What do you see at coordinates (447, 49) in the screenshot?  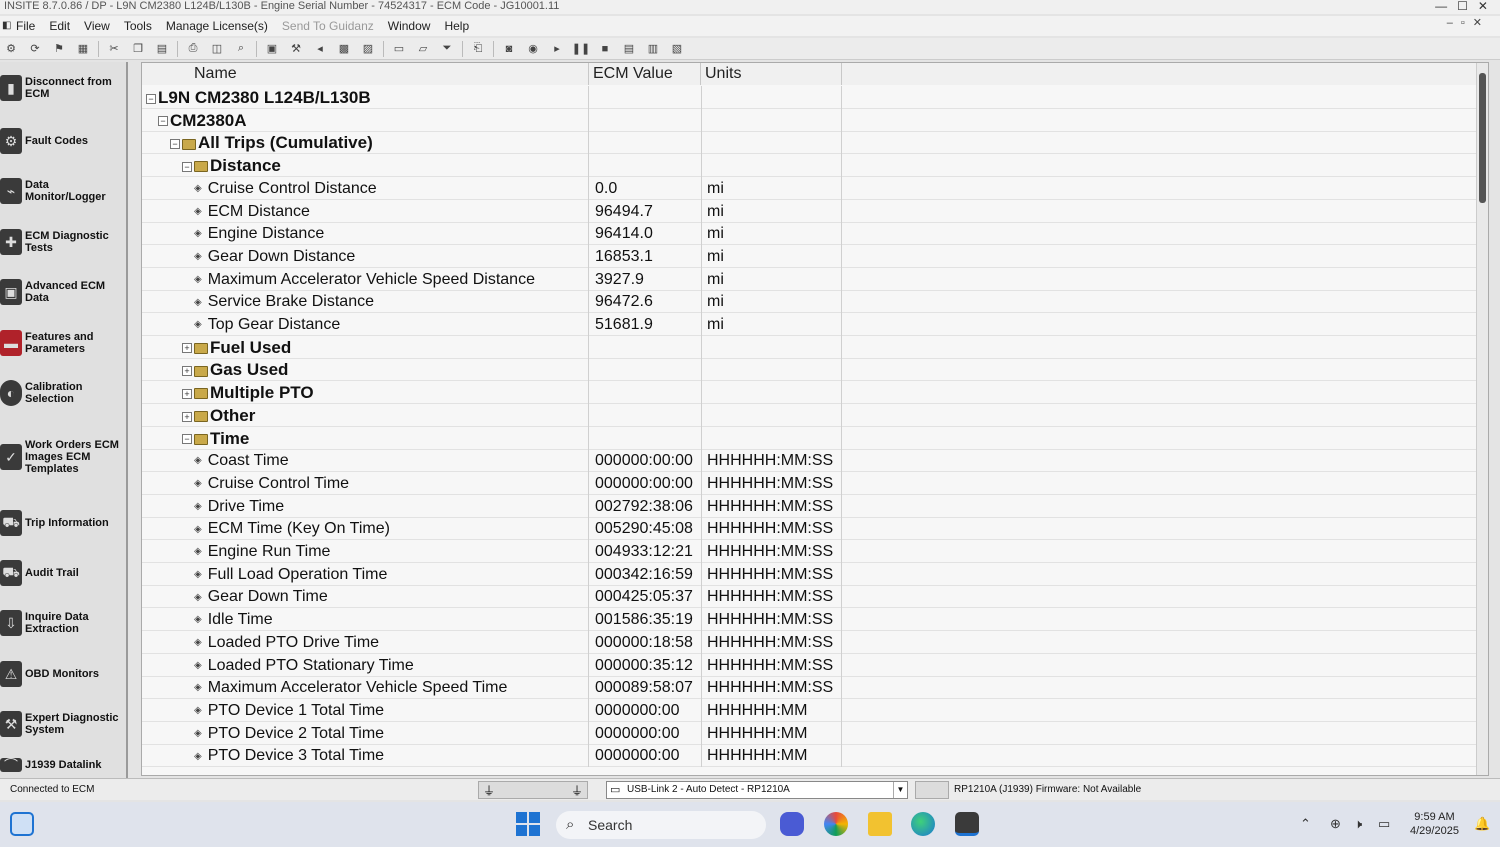 I see `filter-icon: ⏷` at bounding box center [447, 49].